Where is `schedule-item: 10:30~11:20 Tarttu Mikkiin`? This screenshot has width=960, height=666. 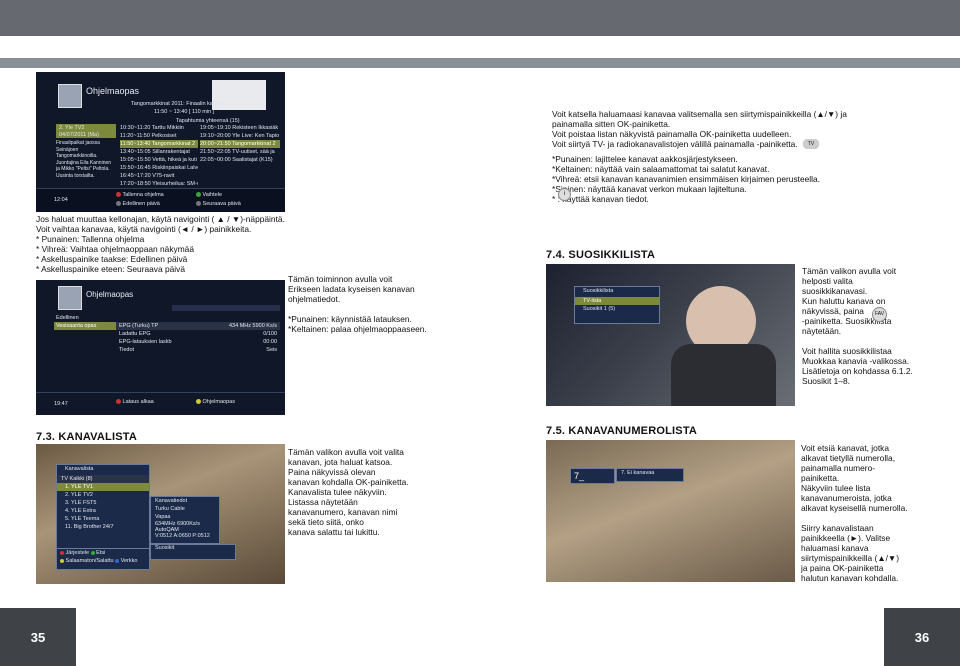 schedule-item: 10:30~11:20 Tarttu Mikkiin is located at coordinates (159, 128).